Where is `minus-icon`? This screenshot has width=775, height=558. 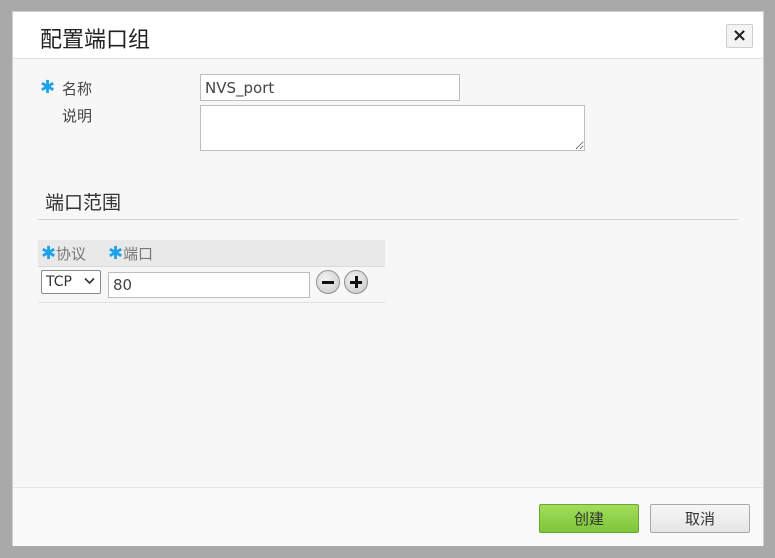
minus-icon is located at coordinates (328, 282).